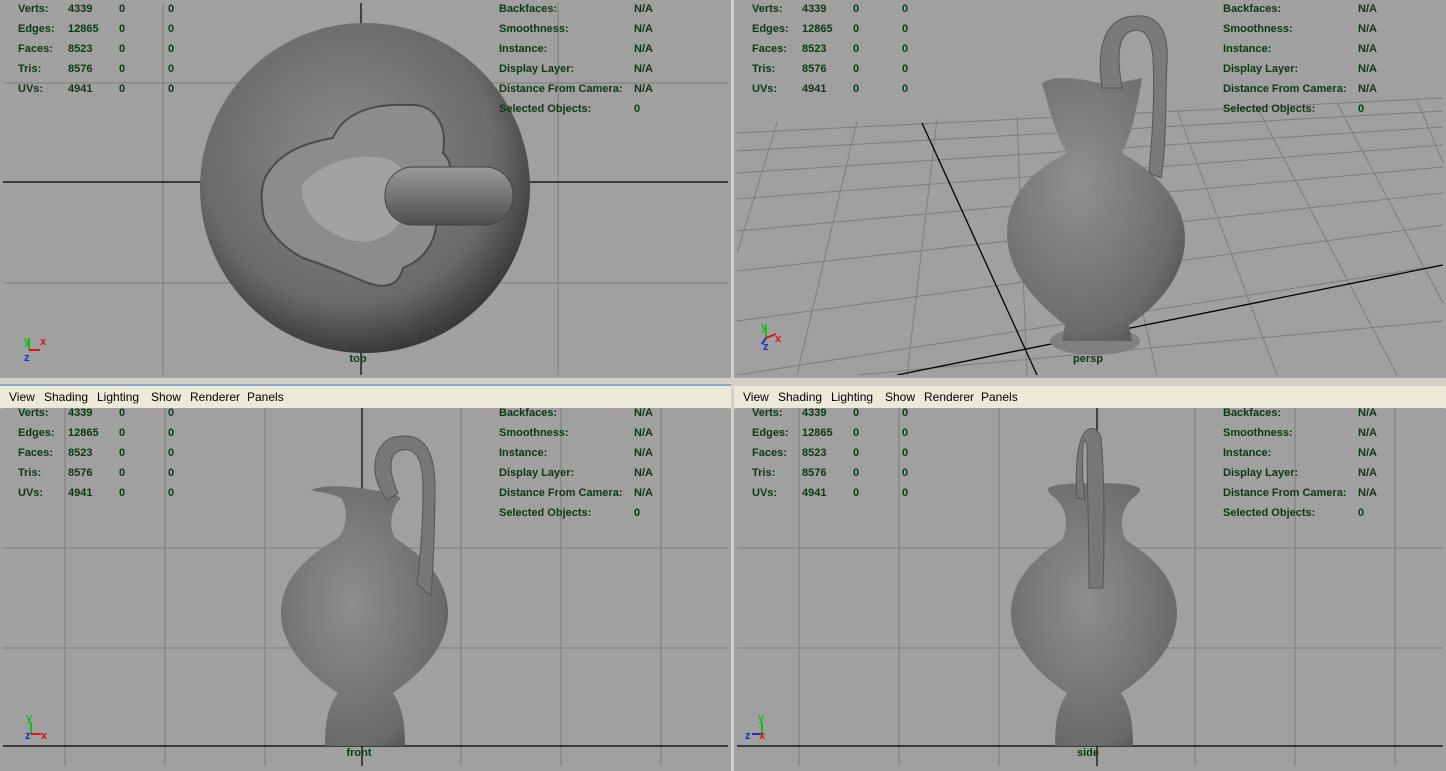 Image resolution: width=1446 pixels, height=771 pixels. Describe the element at coordinates (31, 493) in the screenshot. I see `hud-stat-label: UVs:` at that location.